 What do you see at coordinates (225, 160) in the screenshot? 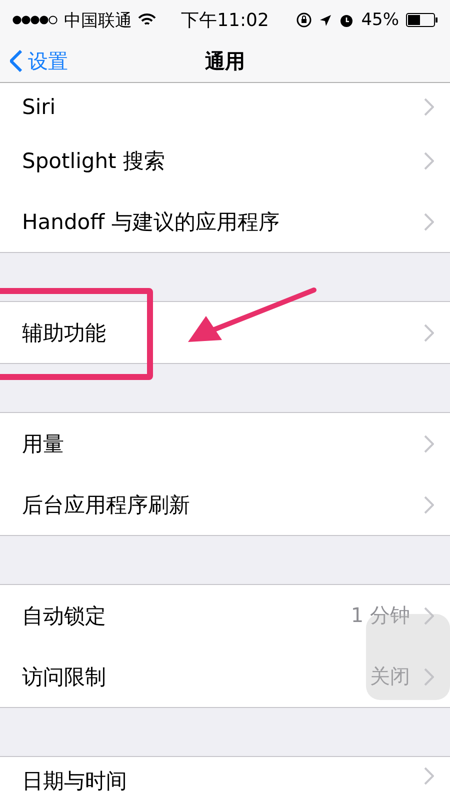
I see `settings-row: Spotlight 搜索` at bounding box center [225, 160].